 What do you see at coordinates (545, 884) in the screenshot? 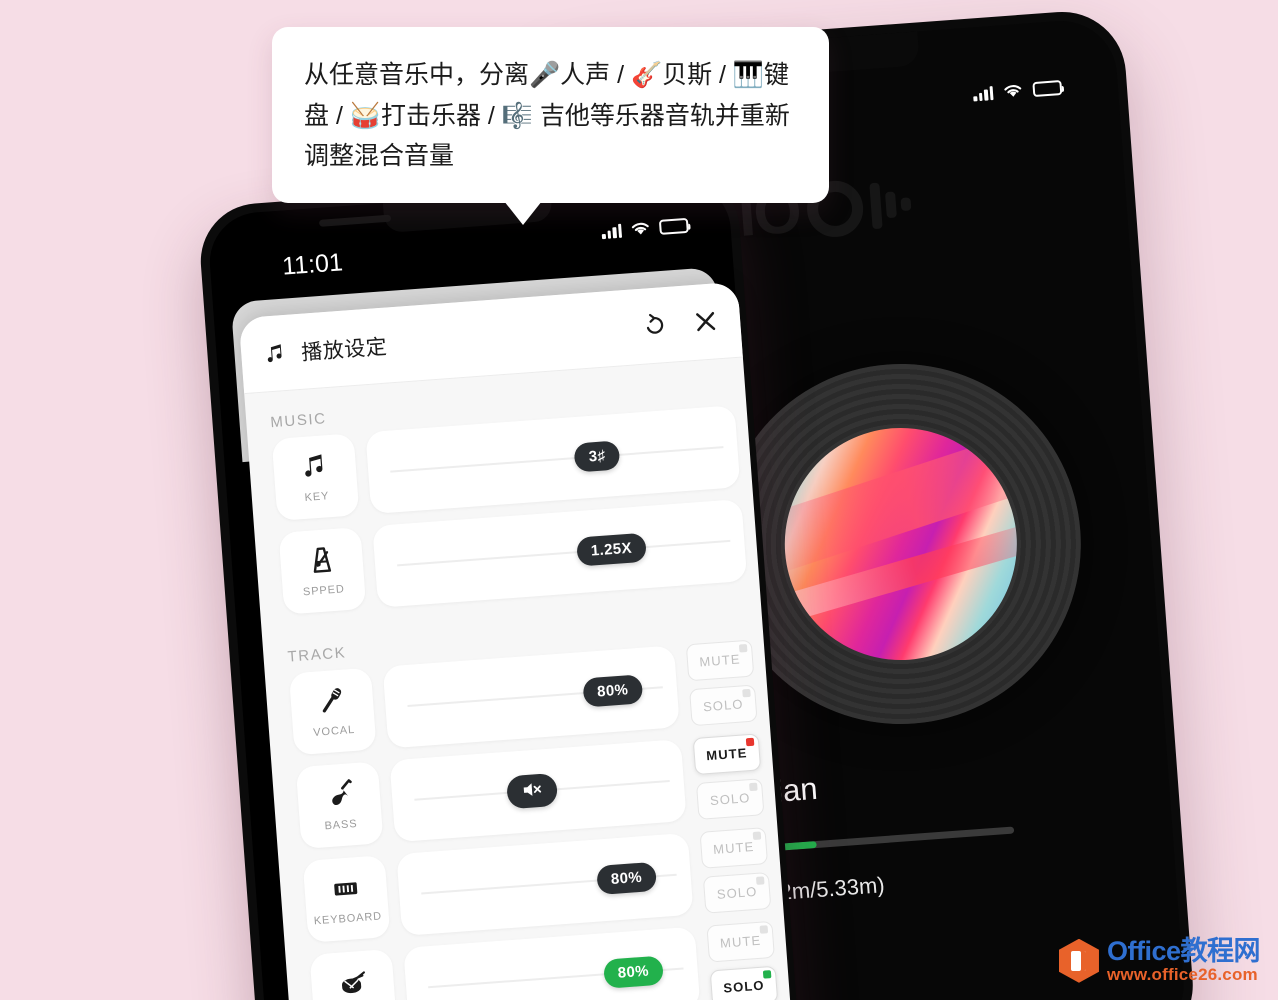
I see `slider-keyboard: 80%` at bounding box center [545, 884].